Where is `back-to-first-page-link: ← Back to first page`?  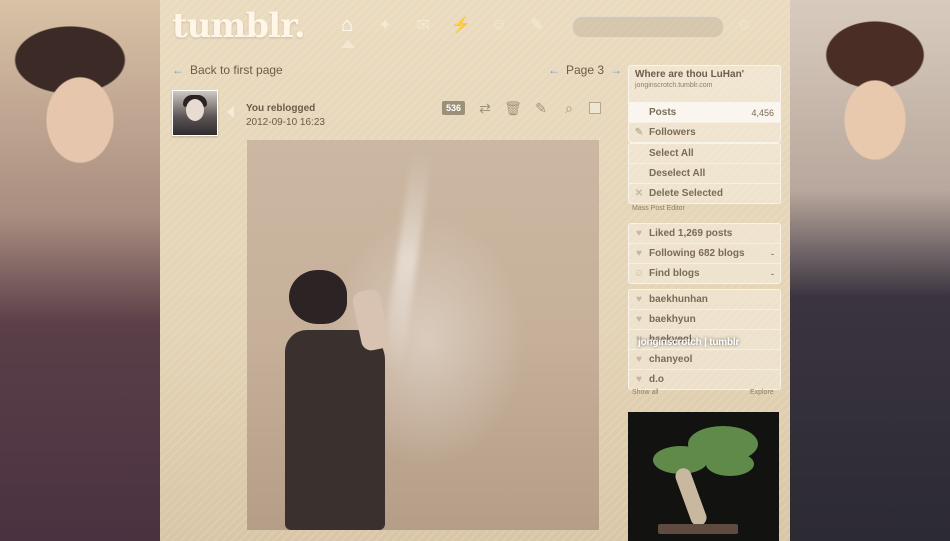 back-to-first-page-link: ← Back to first page is located at coordinates (227, 70).